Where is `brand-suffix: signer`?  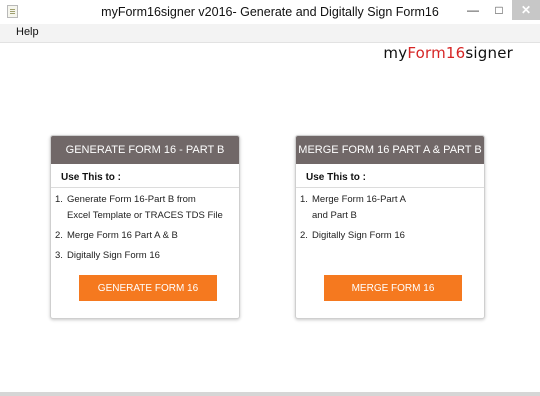 brand-suffix: signer is located at coordinates (489, 53).